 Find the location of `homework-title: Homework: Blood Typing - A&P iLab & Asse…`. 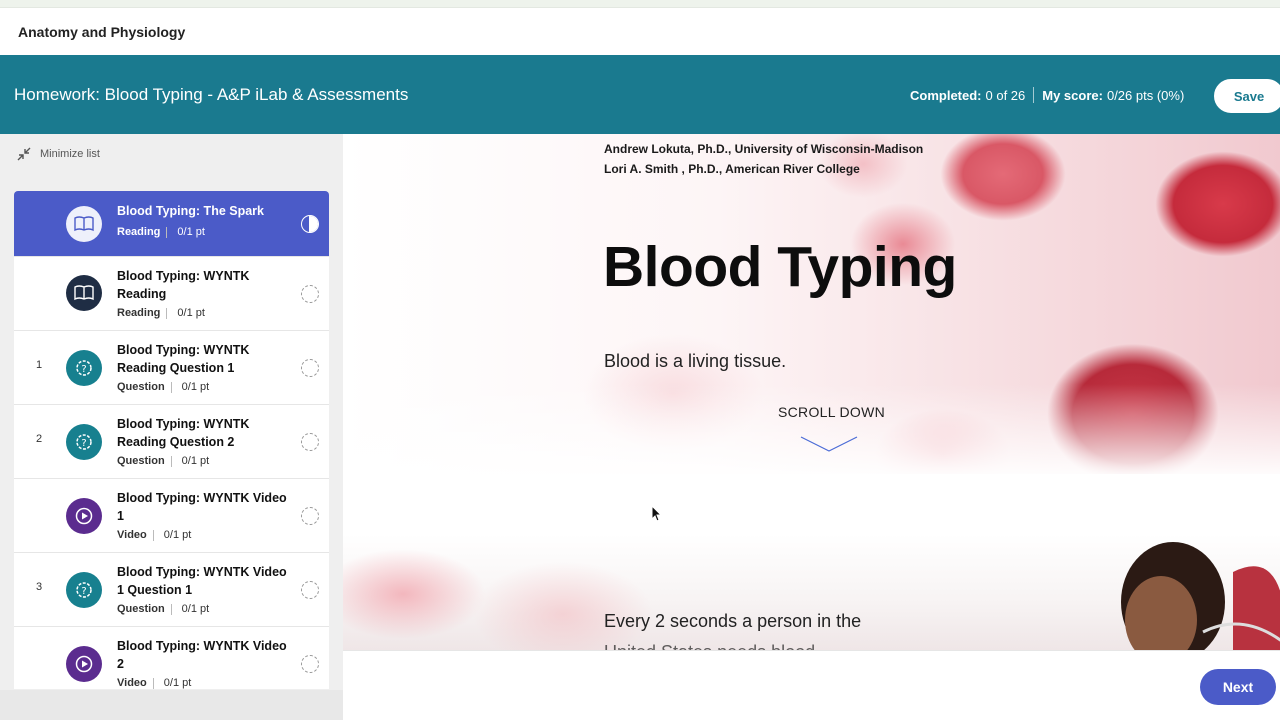

homework-title: Homework: Blood Typing - A&P iLab & Asse… is located at coordinates (211, 94).